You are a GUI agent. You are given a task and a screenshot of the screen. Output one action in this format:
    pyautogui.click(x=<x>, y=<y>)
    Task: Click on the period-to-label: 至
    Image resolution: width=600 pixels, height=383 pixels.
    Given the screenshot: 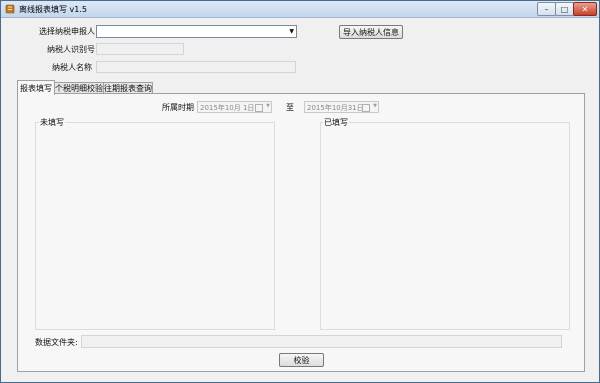 What is the action you would take?
    pyautogui.click(x=290, y=107)
    